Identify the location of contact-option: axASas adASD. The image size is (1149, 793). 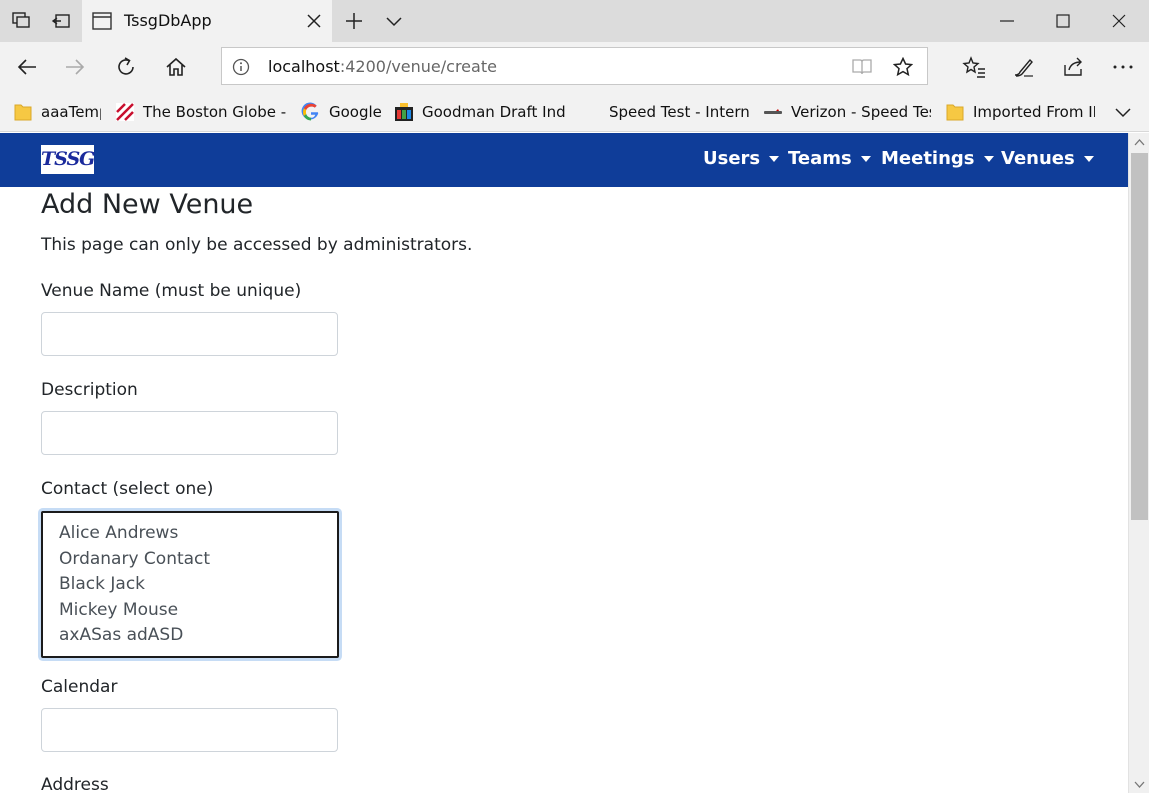
(190, 636).